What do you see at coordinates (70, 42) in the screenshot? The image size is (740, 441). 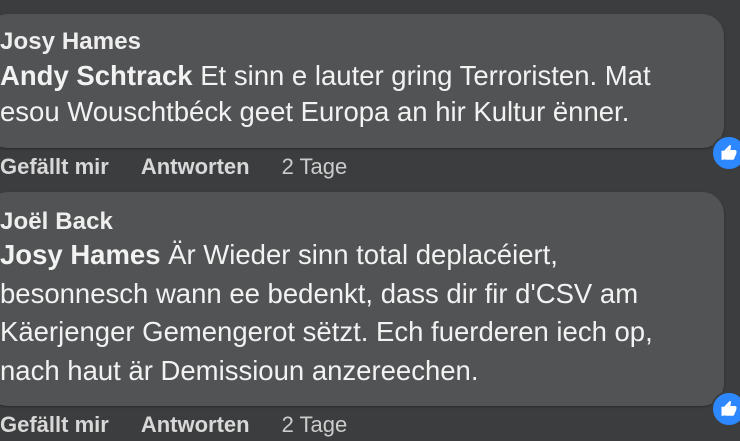 I see `comment-author: Josy Hames` at bounding box center [70, 42].